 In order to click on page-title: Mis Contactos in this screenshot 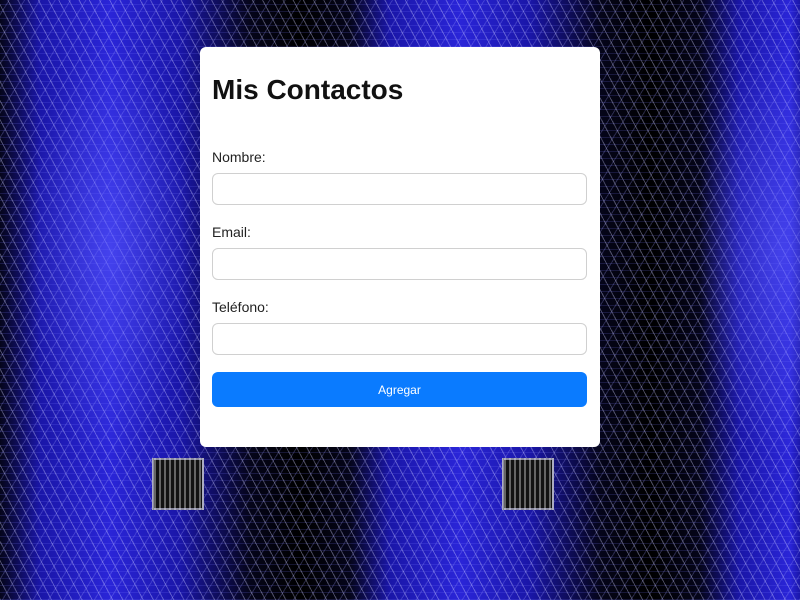, I will do `click(308, 89)`.